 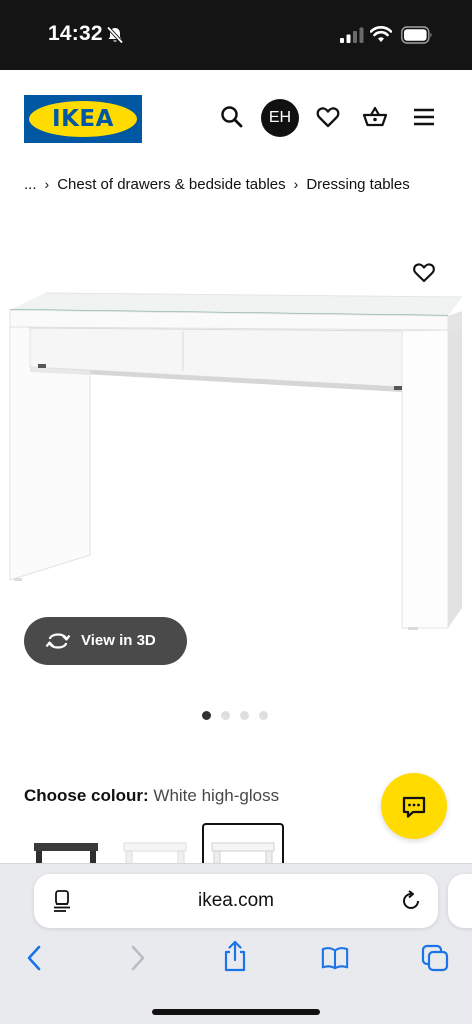 I want to click on colour-swatch-white, so click(x=155, y=844).